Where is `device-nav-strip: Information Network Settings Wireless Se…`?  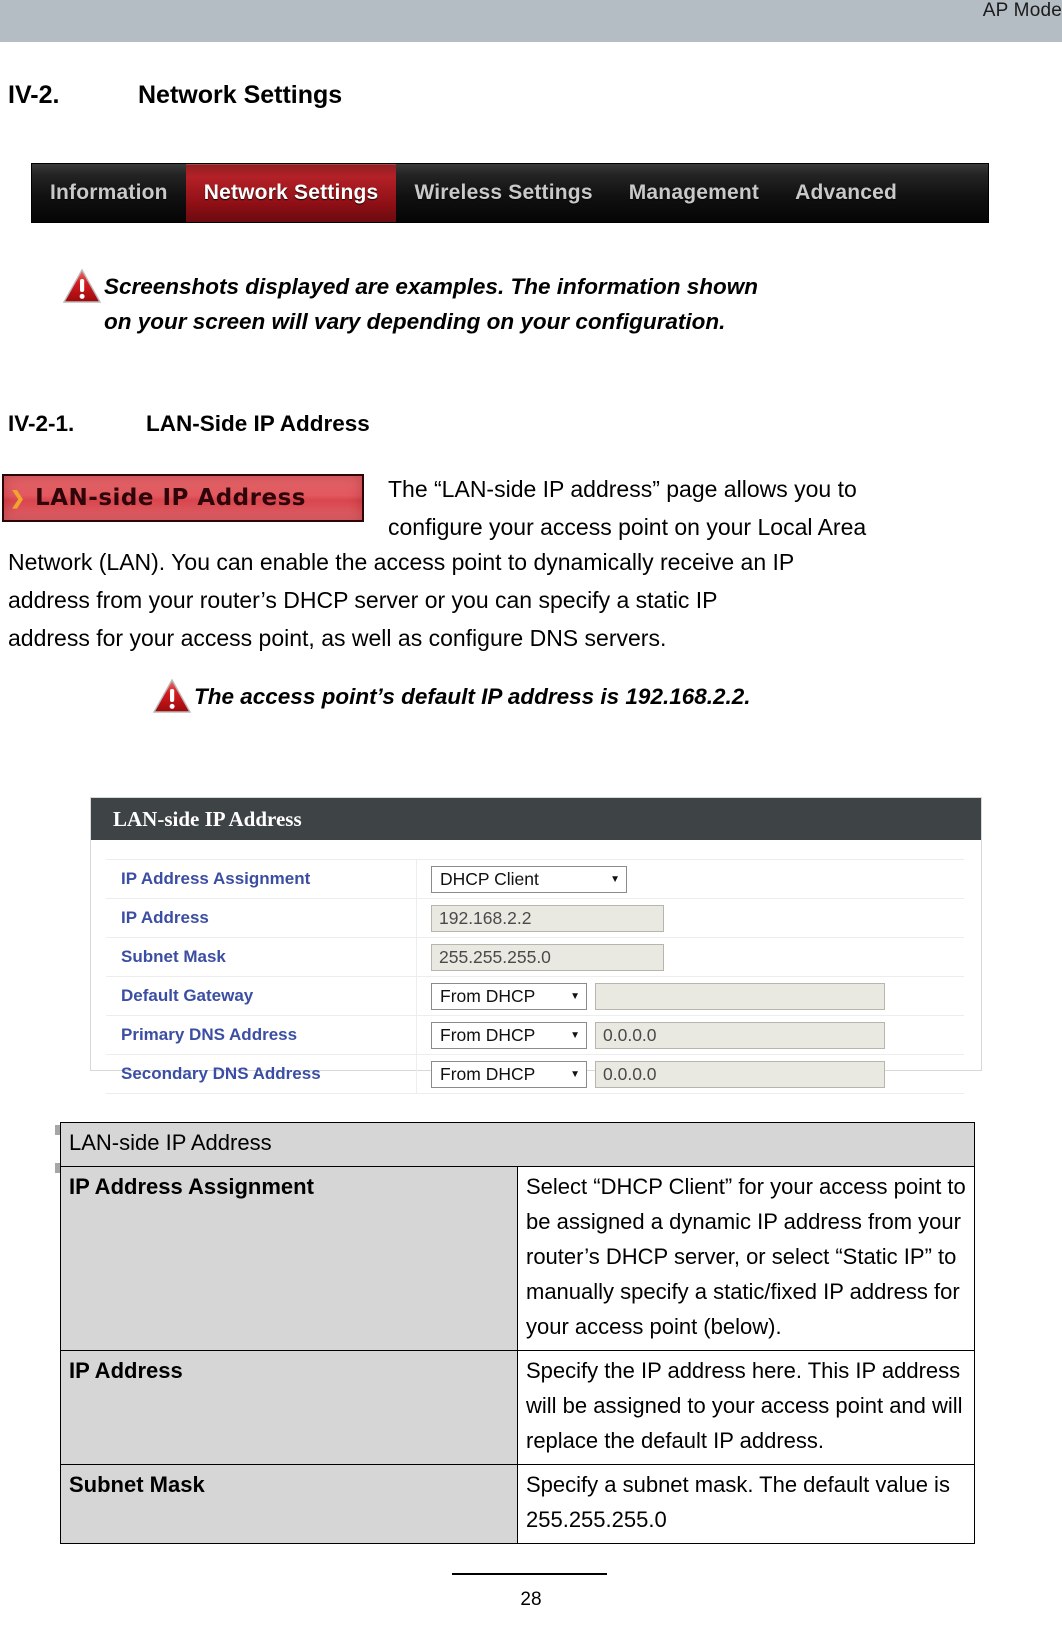 device-nav-strip: Information Network Settings Wireless Se… is located at coordinates (510, 193).